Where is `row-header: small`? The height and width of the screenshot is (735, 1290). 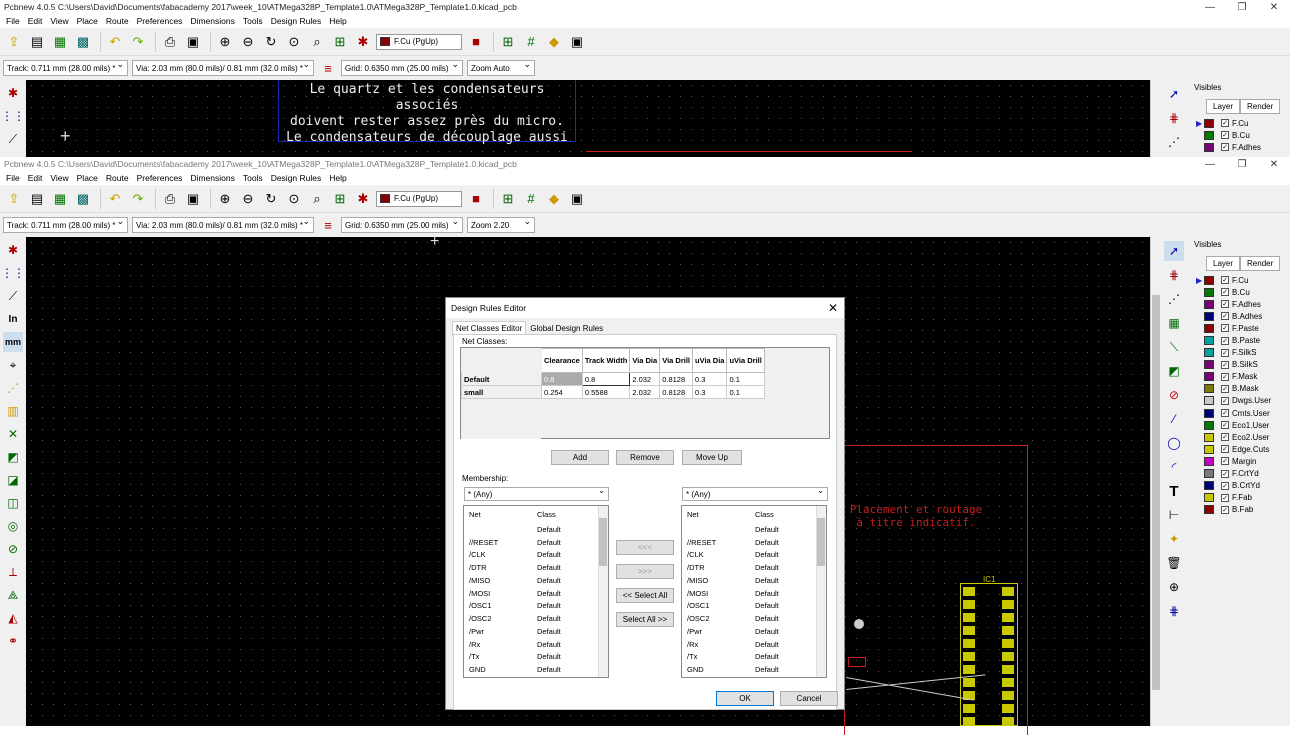
row-header: small is located at coordinates (501, 392).